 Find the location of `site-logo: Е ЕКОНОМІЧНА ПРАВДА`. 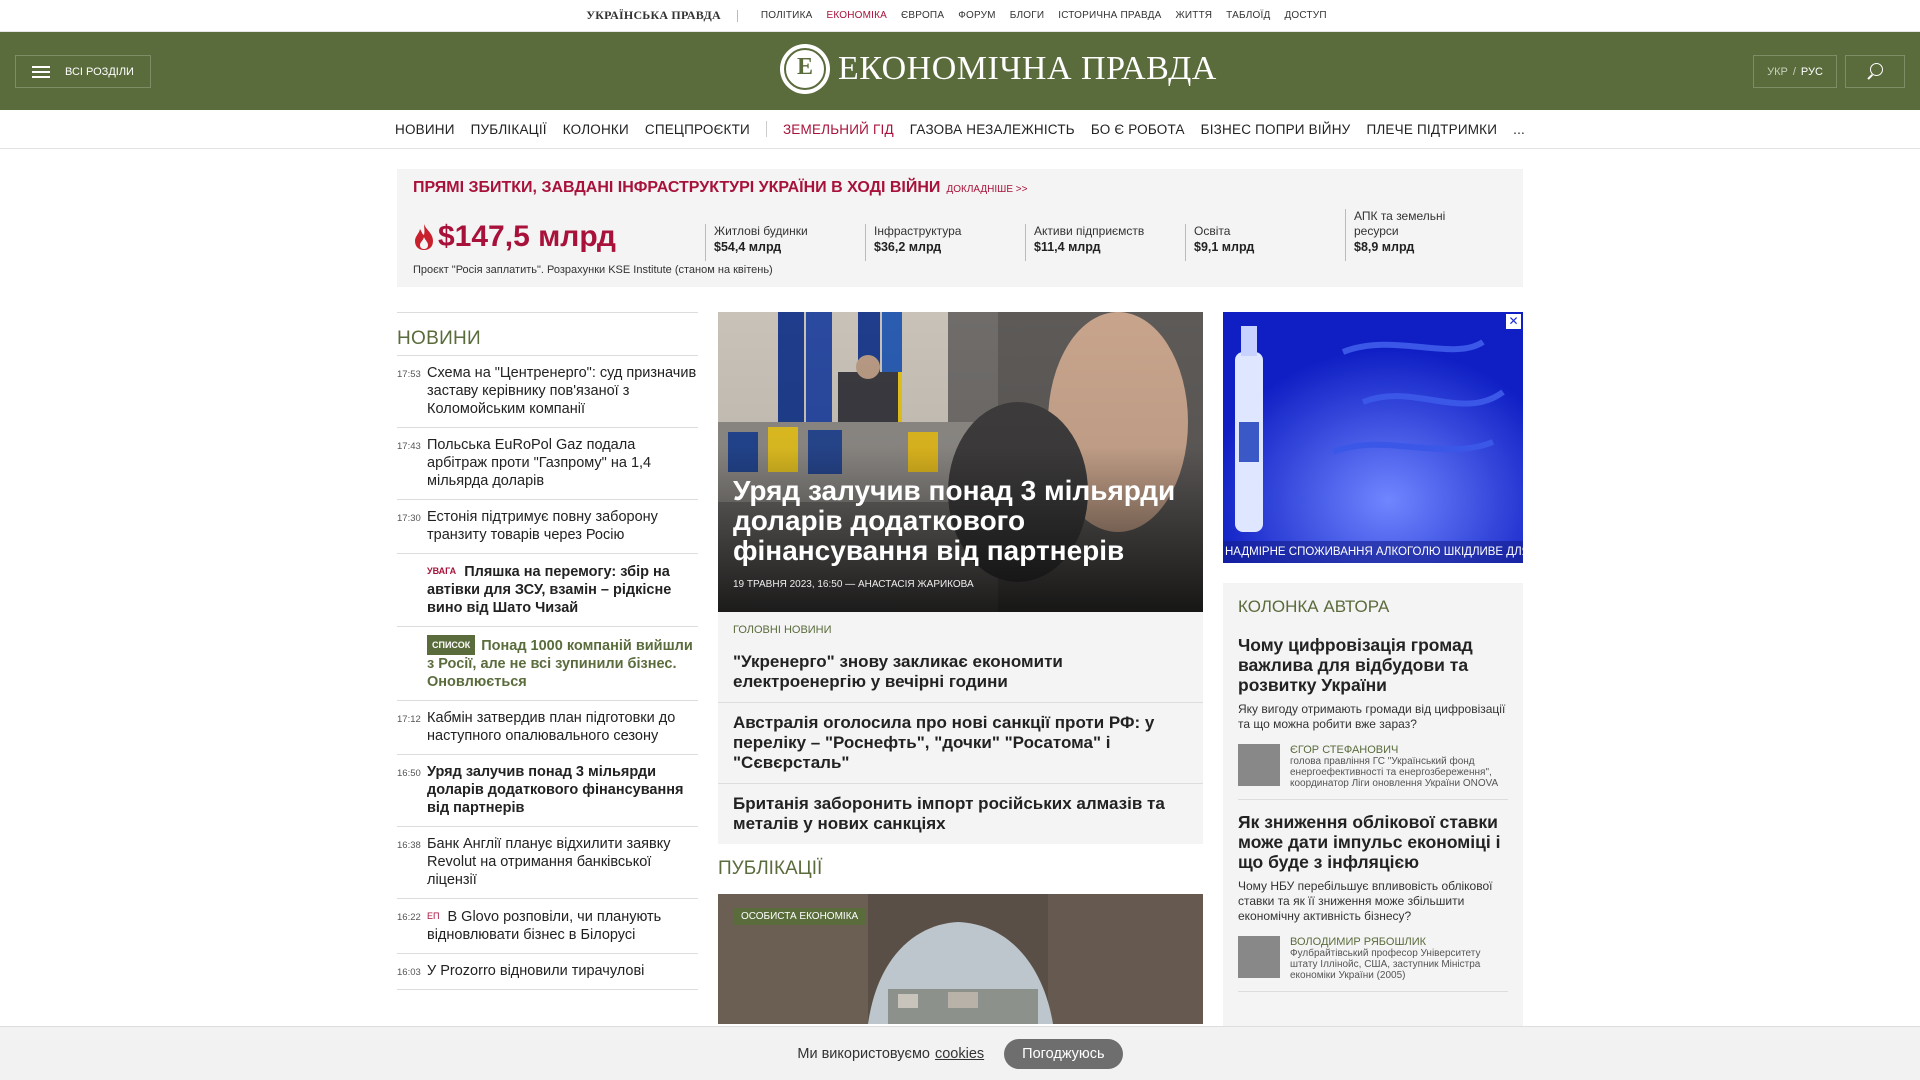

site-logo: Е ЕКОНОМІЧНА ПРАВДА is located at coordinates (998, 69).